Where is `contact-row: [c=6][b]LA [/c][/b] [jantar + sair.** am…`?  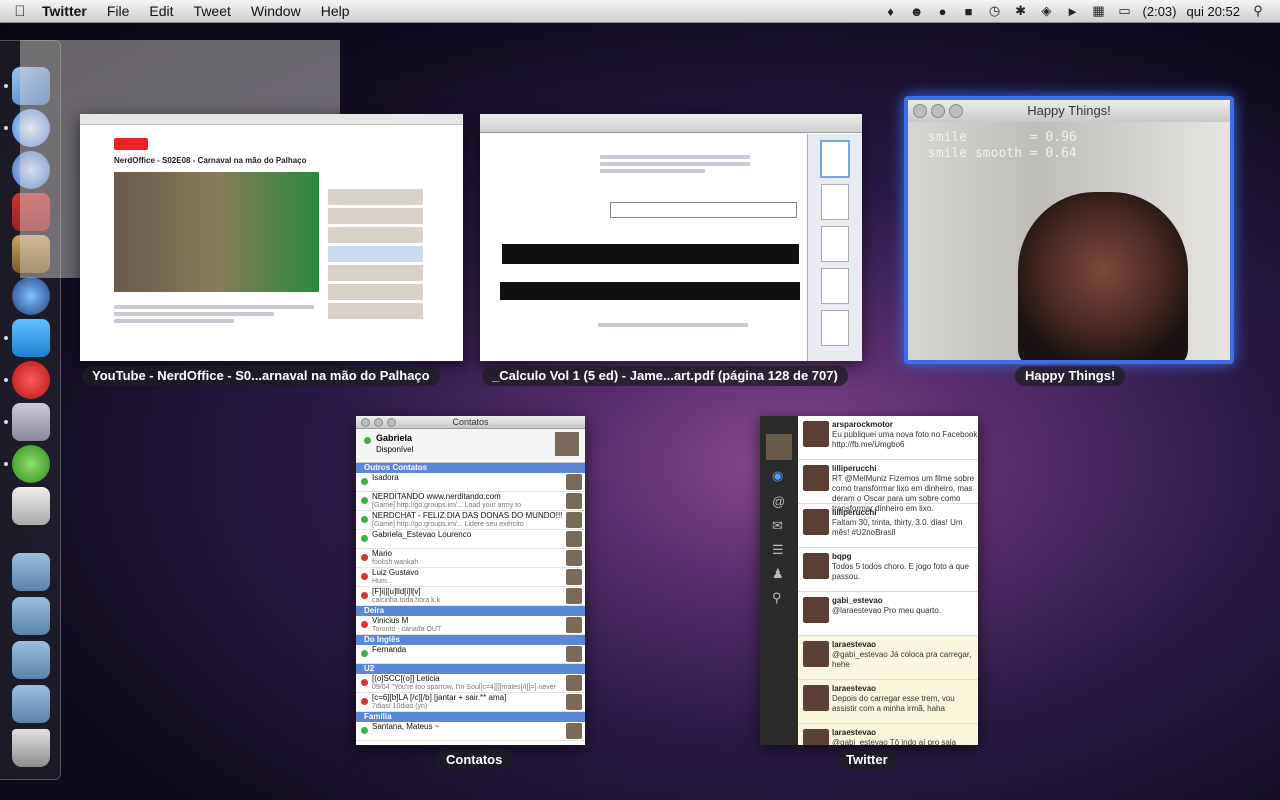 contact-row: [c=6][b]LA [/c][/b] [jantar + sair.** am… is located at coordinates (470, 702).